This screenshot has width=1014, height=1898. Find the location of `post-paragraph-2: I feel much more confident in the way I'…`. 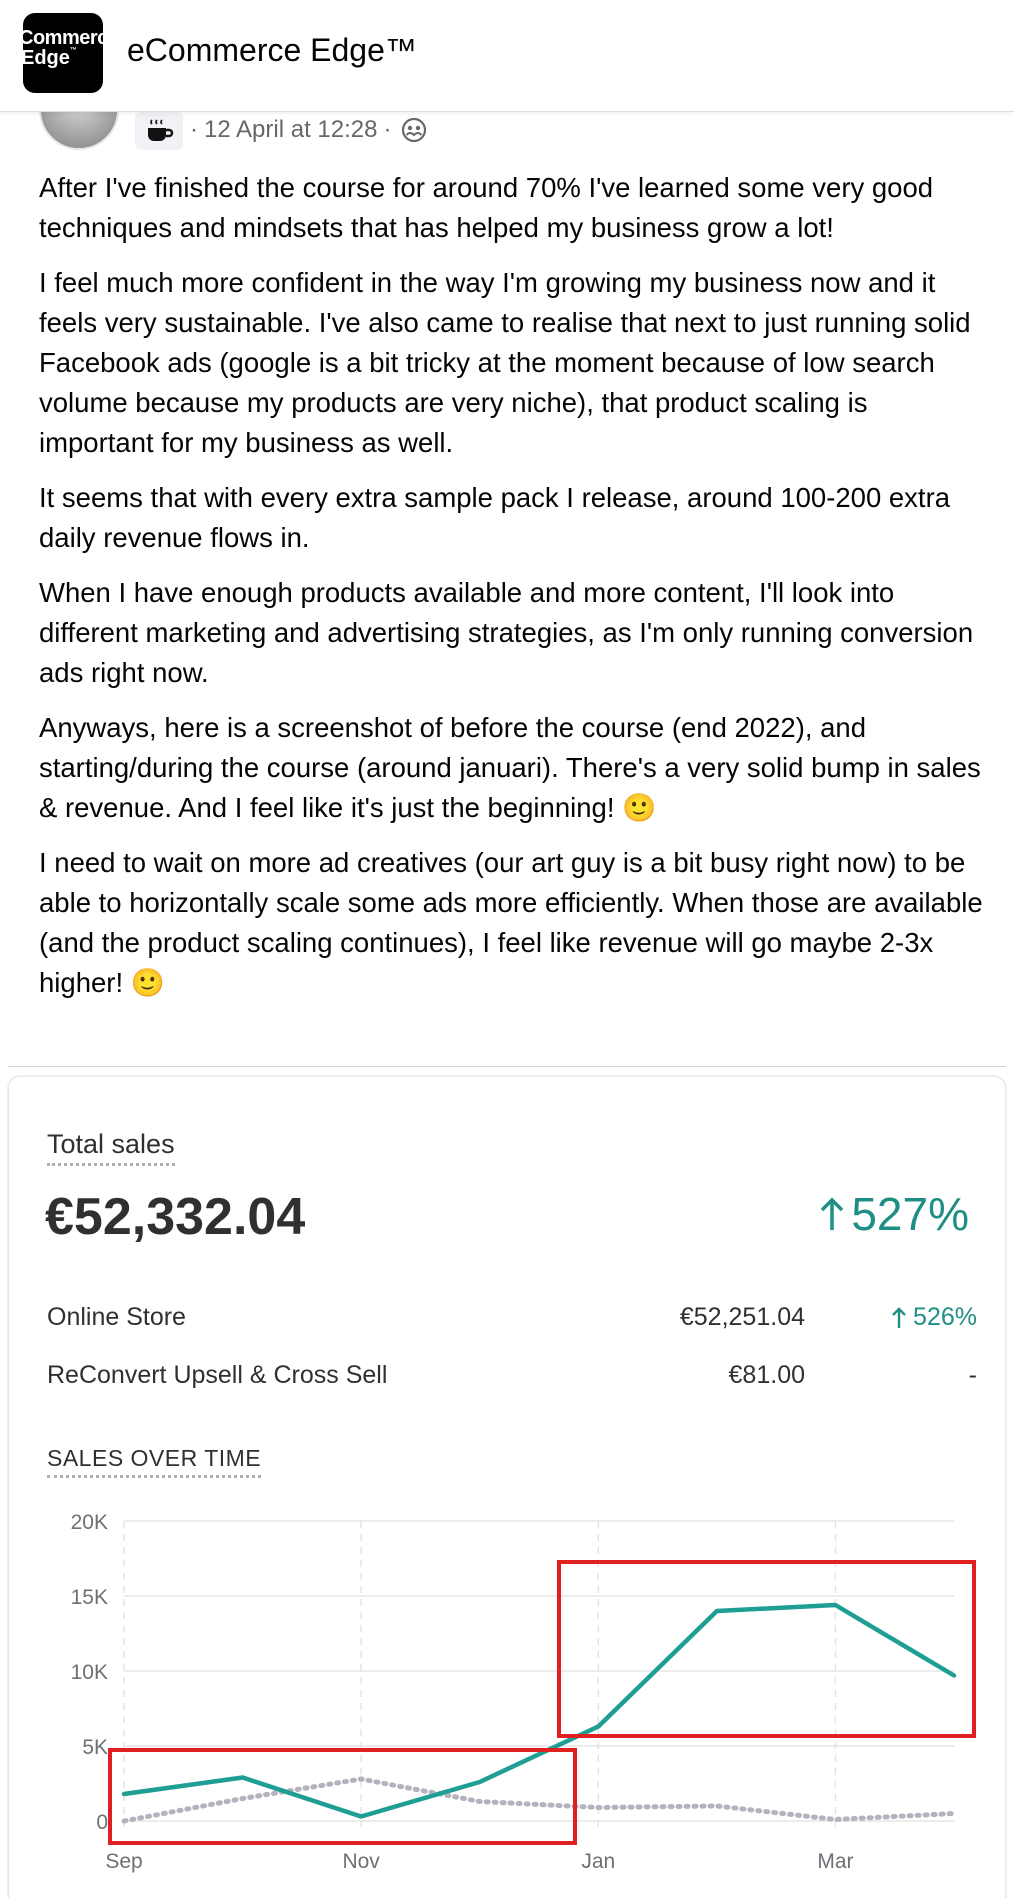

post-paragraph-2: I feel much more confident in the way I'… is located at coordinates (505, 362).